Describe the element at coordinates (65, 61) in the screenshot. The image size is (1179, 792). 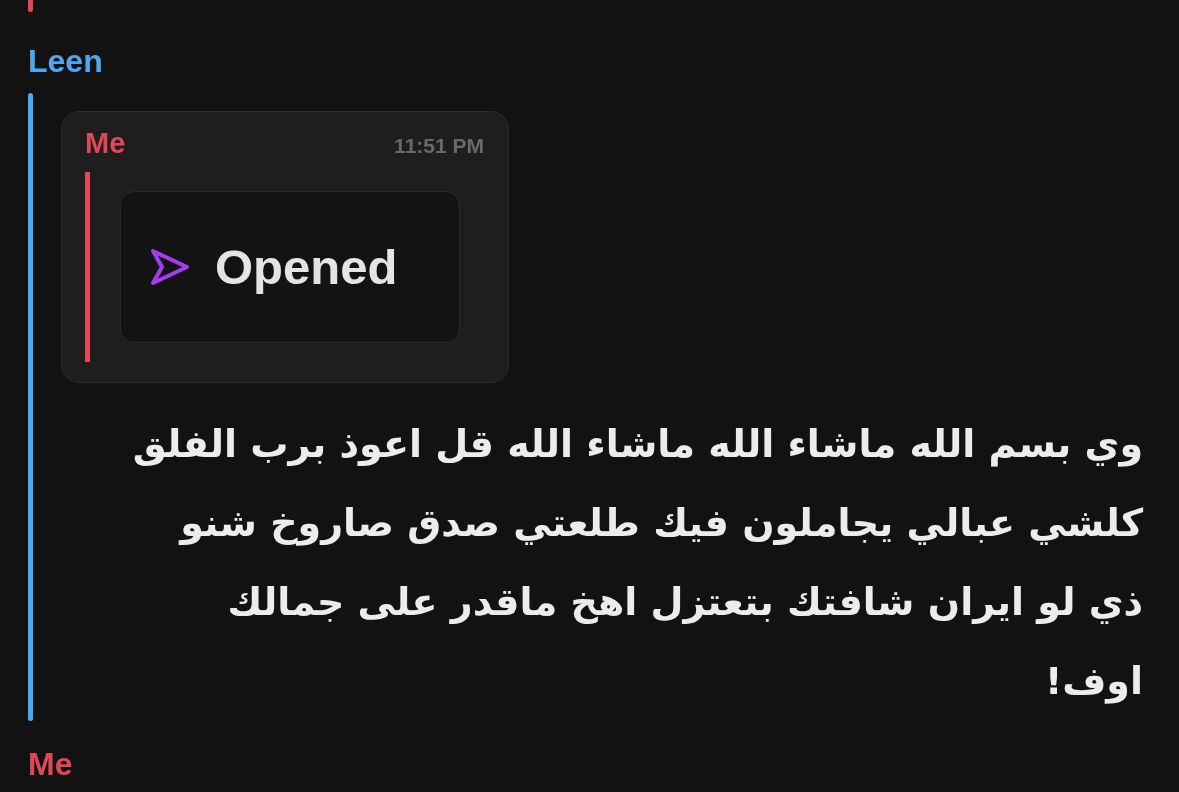
I see `sender-name: Leen` at that location.